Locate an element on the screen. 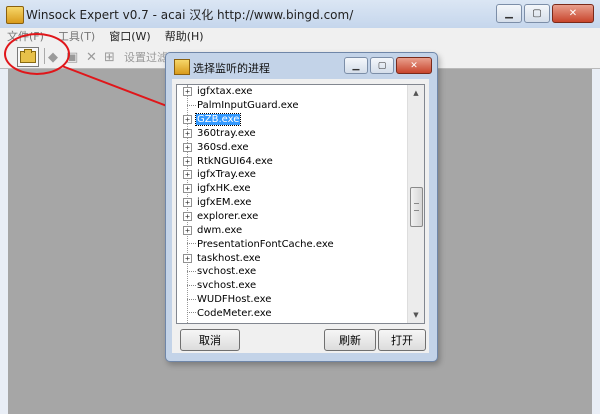 The width and height of the screenshot is (600, 414). dialog-minimize-button: ▁ is located at coordinates (356, 65).